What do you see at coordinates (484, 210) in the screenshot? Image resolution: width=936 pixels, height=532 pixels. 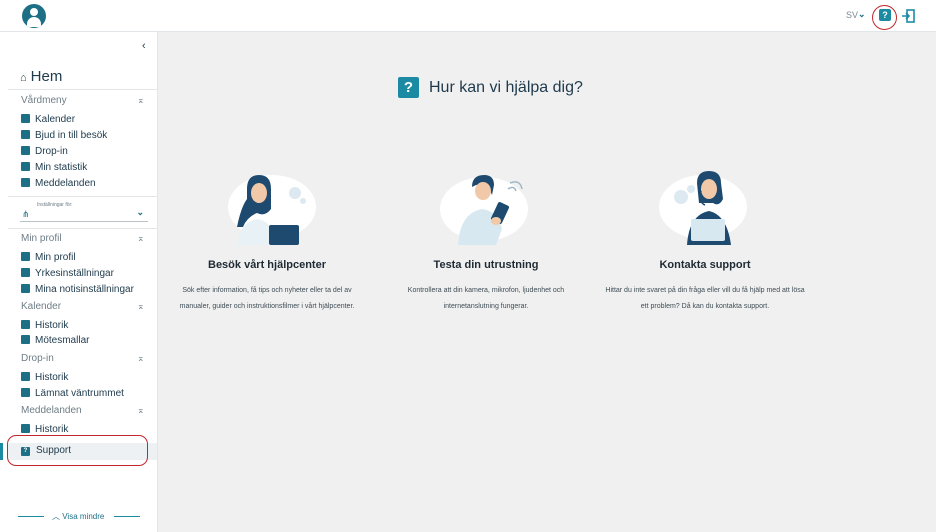 I see `test-equipment-illustration` at bounding box center [484, 210].